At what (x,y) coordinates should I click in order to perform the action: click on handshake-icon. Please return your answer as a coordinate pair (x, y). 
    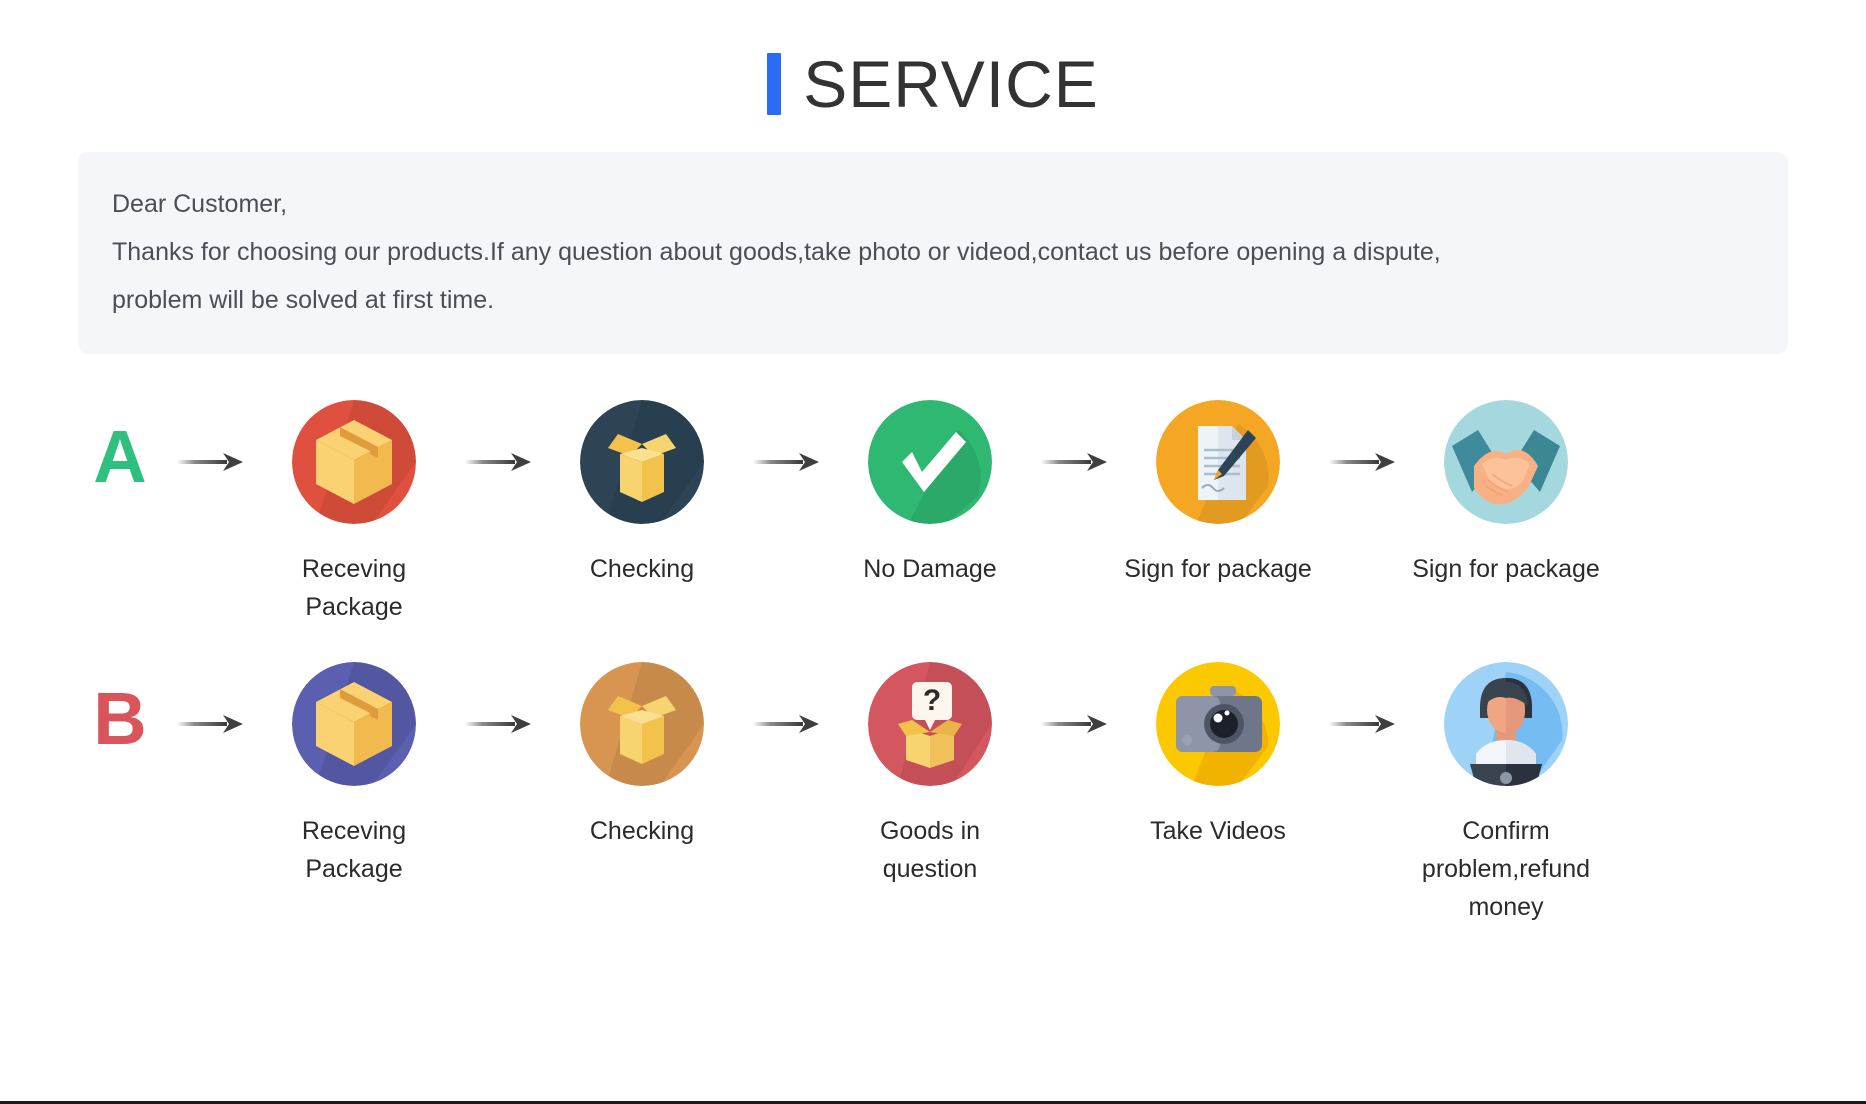
    Looking at the image, I should click on (1506, 462).